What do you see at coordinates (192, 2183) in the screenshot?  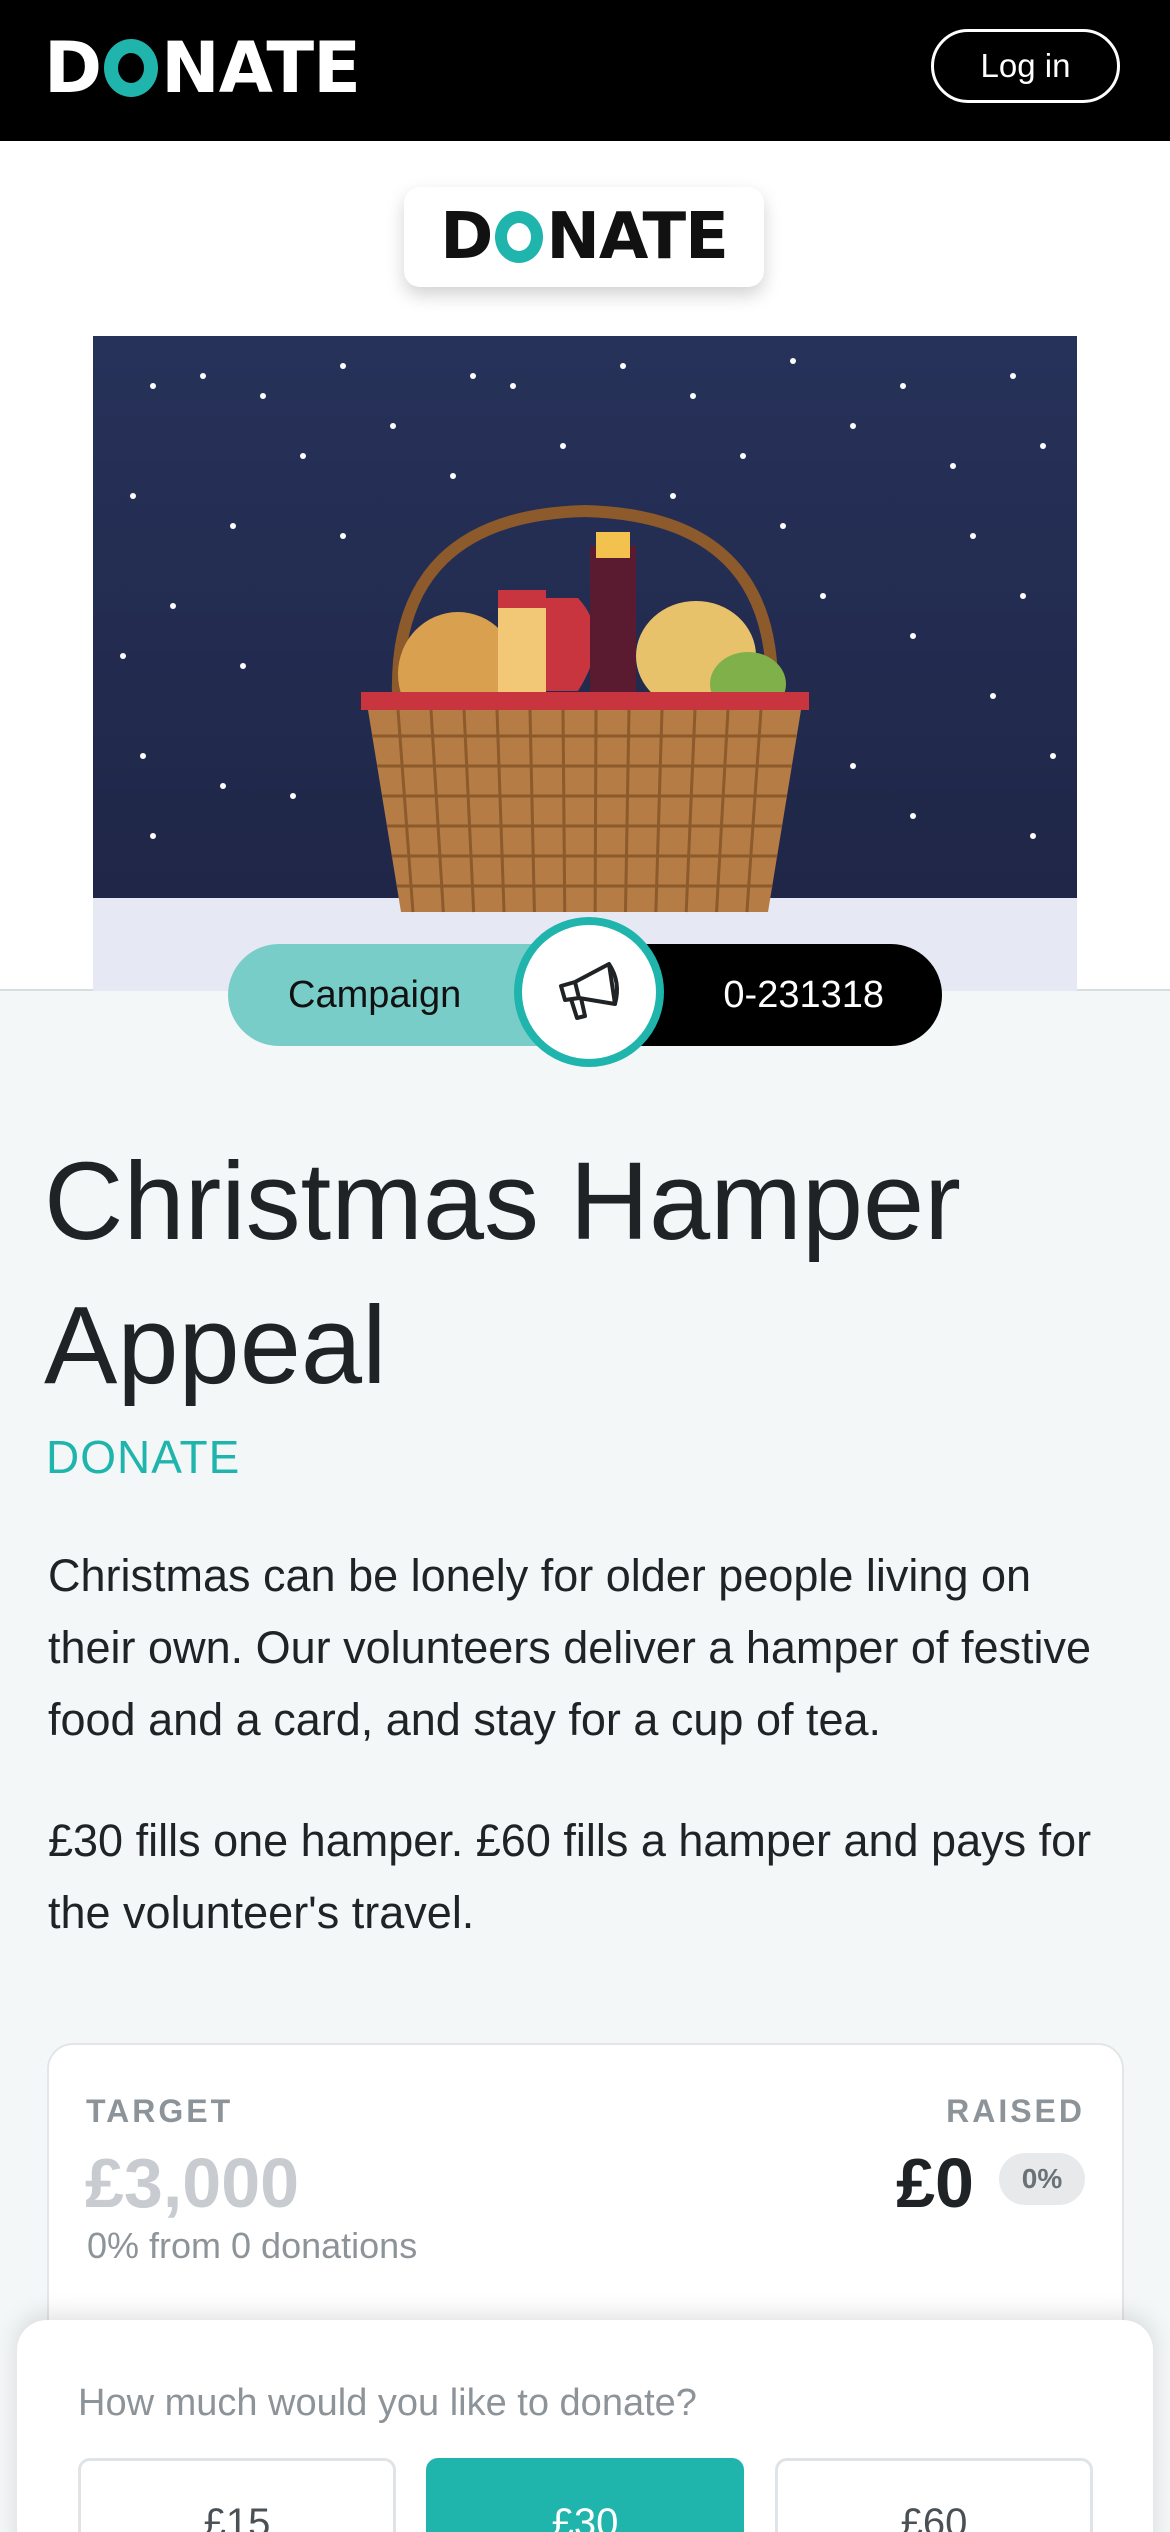 I see `target-value: £3,000` at bounding box center [192, 2183].